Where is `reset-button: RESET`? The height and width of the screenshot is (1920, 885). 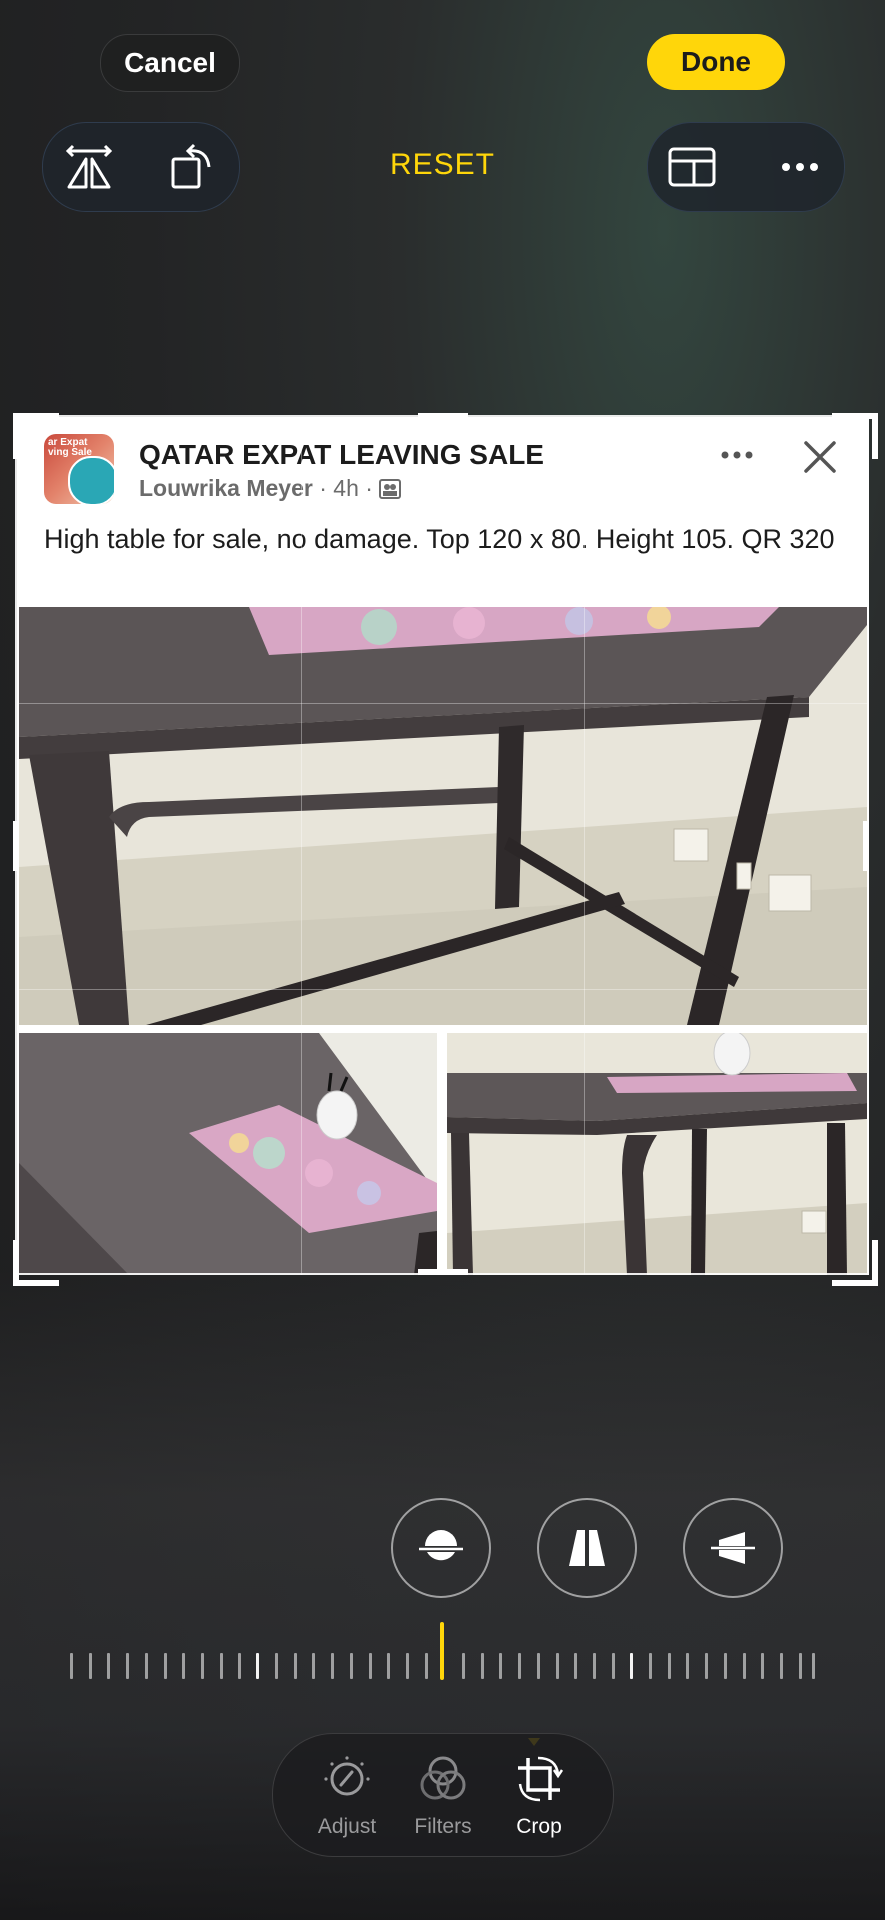 reset-button: RESET is located at coordinates (442, 165).